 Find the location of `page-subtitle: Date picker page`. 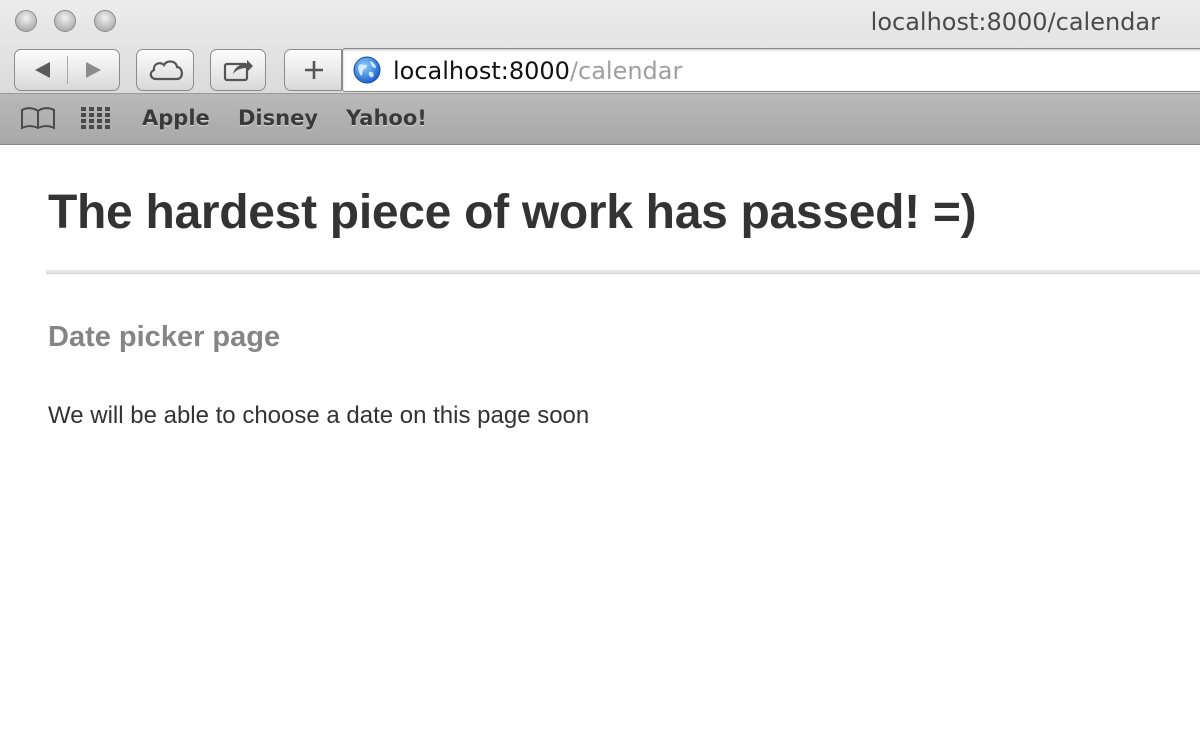

page-subtitle: Date picker page is located at coordinates (164, 337).